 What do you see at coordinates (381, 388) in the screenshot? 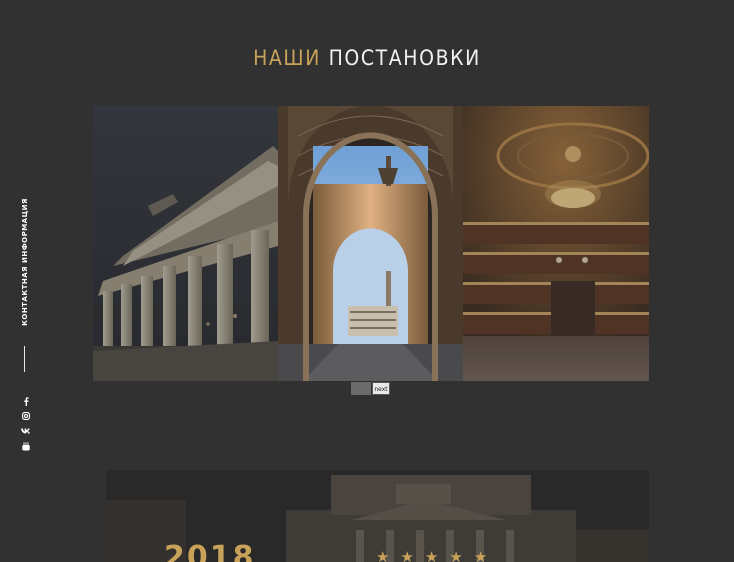
I see `gallery-next-button: next` at bounding box center [381, 388].